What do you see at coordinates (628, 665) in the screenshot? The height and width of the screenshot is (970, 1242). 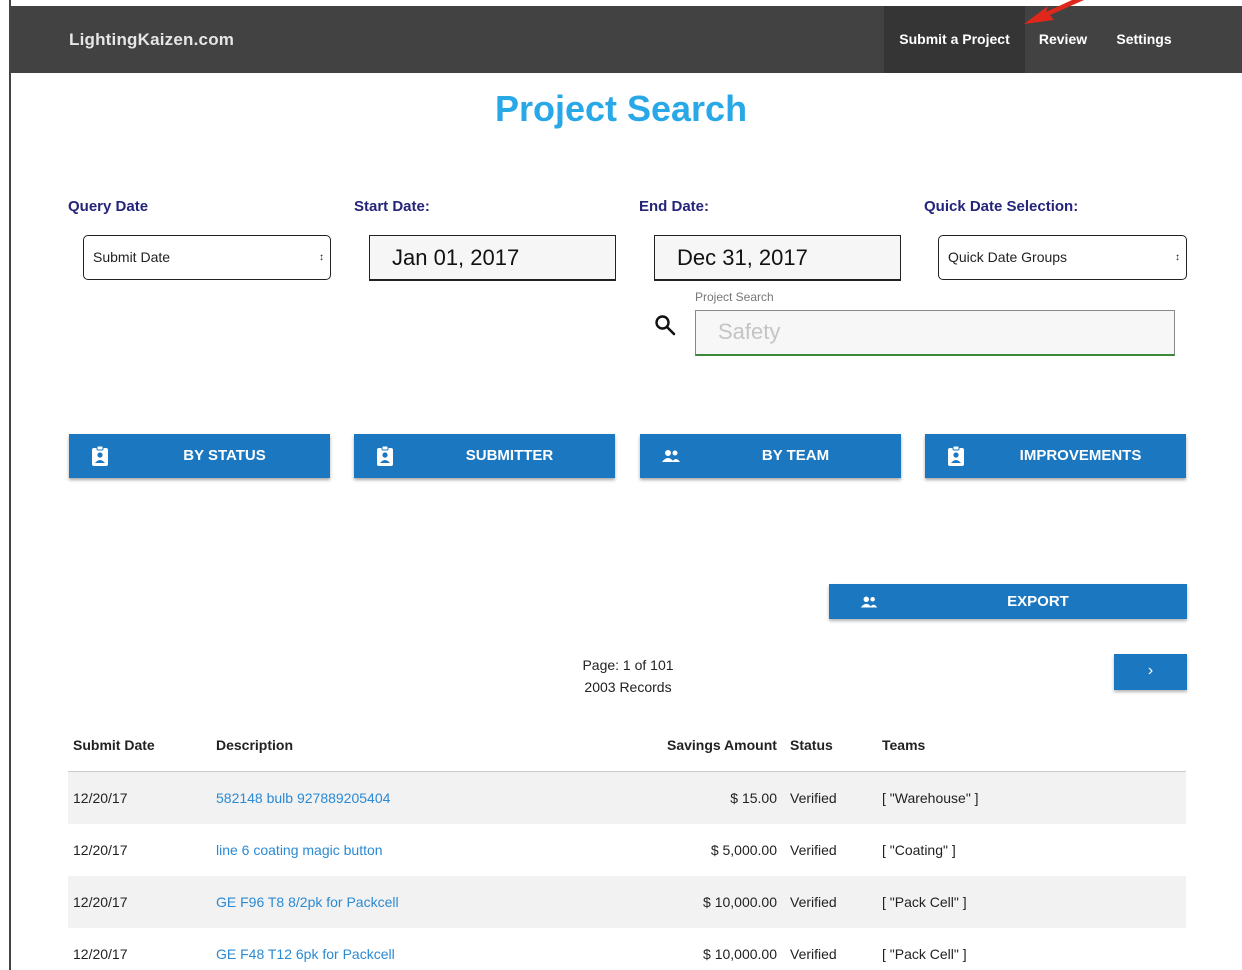 I see `page-indicator: Page: 1 of 101` at bounding box center [628, 665].